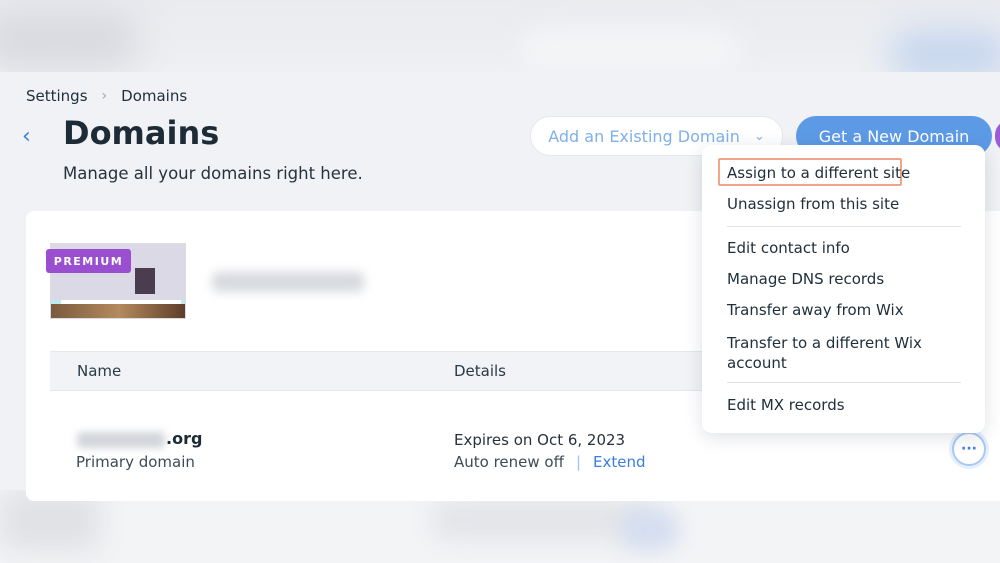  Describe the element at coordinates (135, 462) in the screenshot. I see `domain-type: Primary domain` at that location.